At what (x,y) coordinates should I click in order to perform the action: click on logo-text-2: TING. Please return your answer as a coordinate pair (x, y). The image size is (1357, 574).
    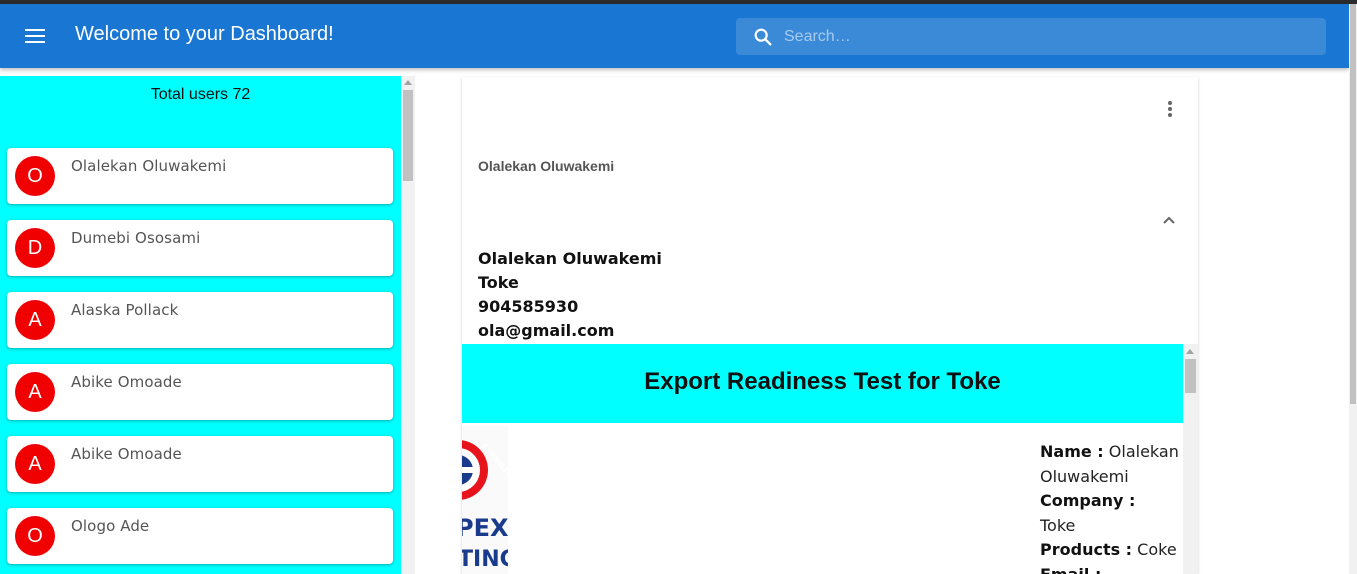
    Looking at the image, I should click on (485, 559).